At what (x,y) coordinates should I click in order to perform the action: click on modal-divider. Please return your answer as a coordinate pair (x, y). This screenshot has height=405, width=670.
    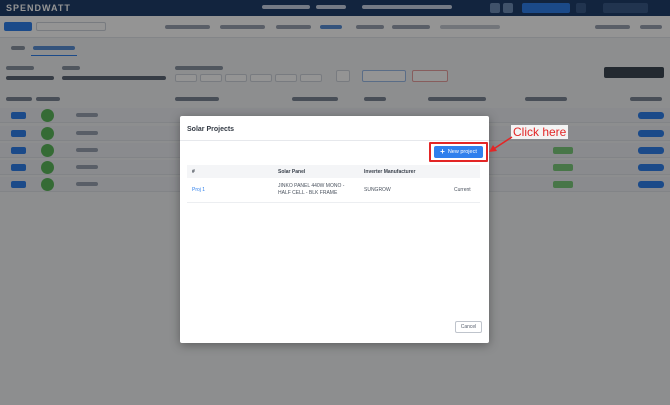
    Looking at the image, I should click on (334, 140).